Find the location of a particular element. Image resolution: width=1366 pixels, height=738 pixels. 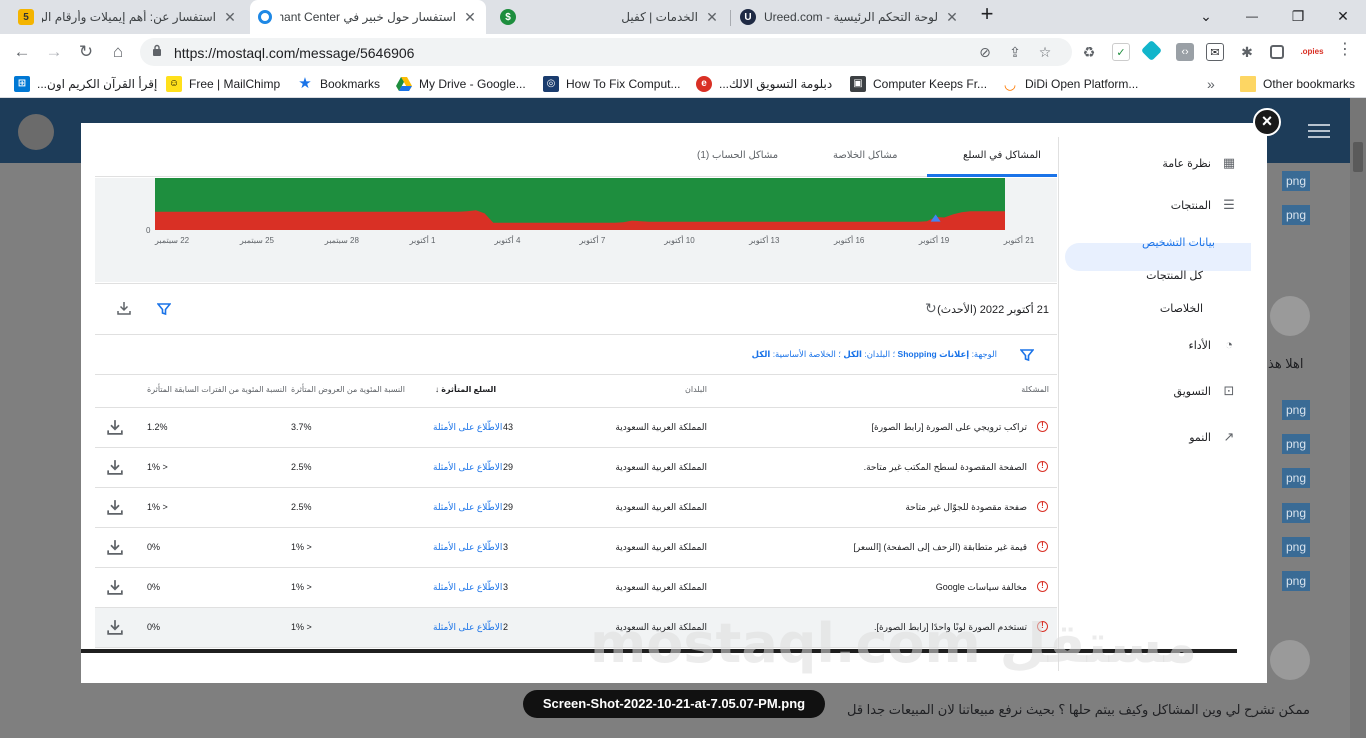

issue-name: الصفحة المقصودة لسطح المكتب غير متاحة. is located at coordinates (945, 467).